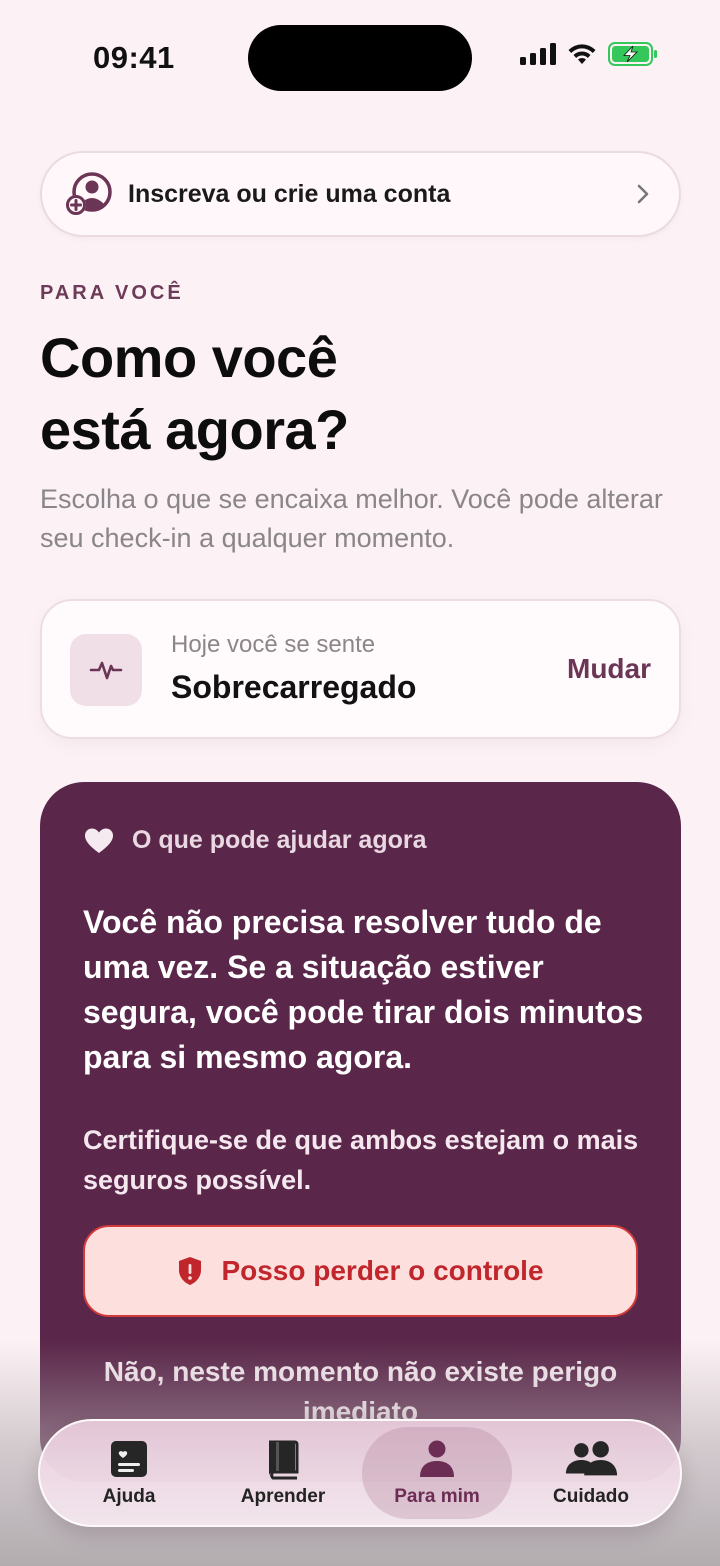 The width and height of the screenshot is (720, 1566). What do you see at coordinates (360, 1473) in the screenshot?
I see `tab-bar: Ajuda Aprender Para mim Cuidado` at bounding box center [360, 1473].